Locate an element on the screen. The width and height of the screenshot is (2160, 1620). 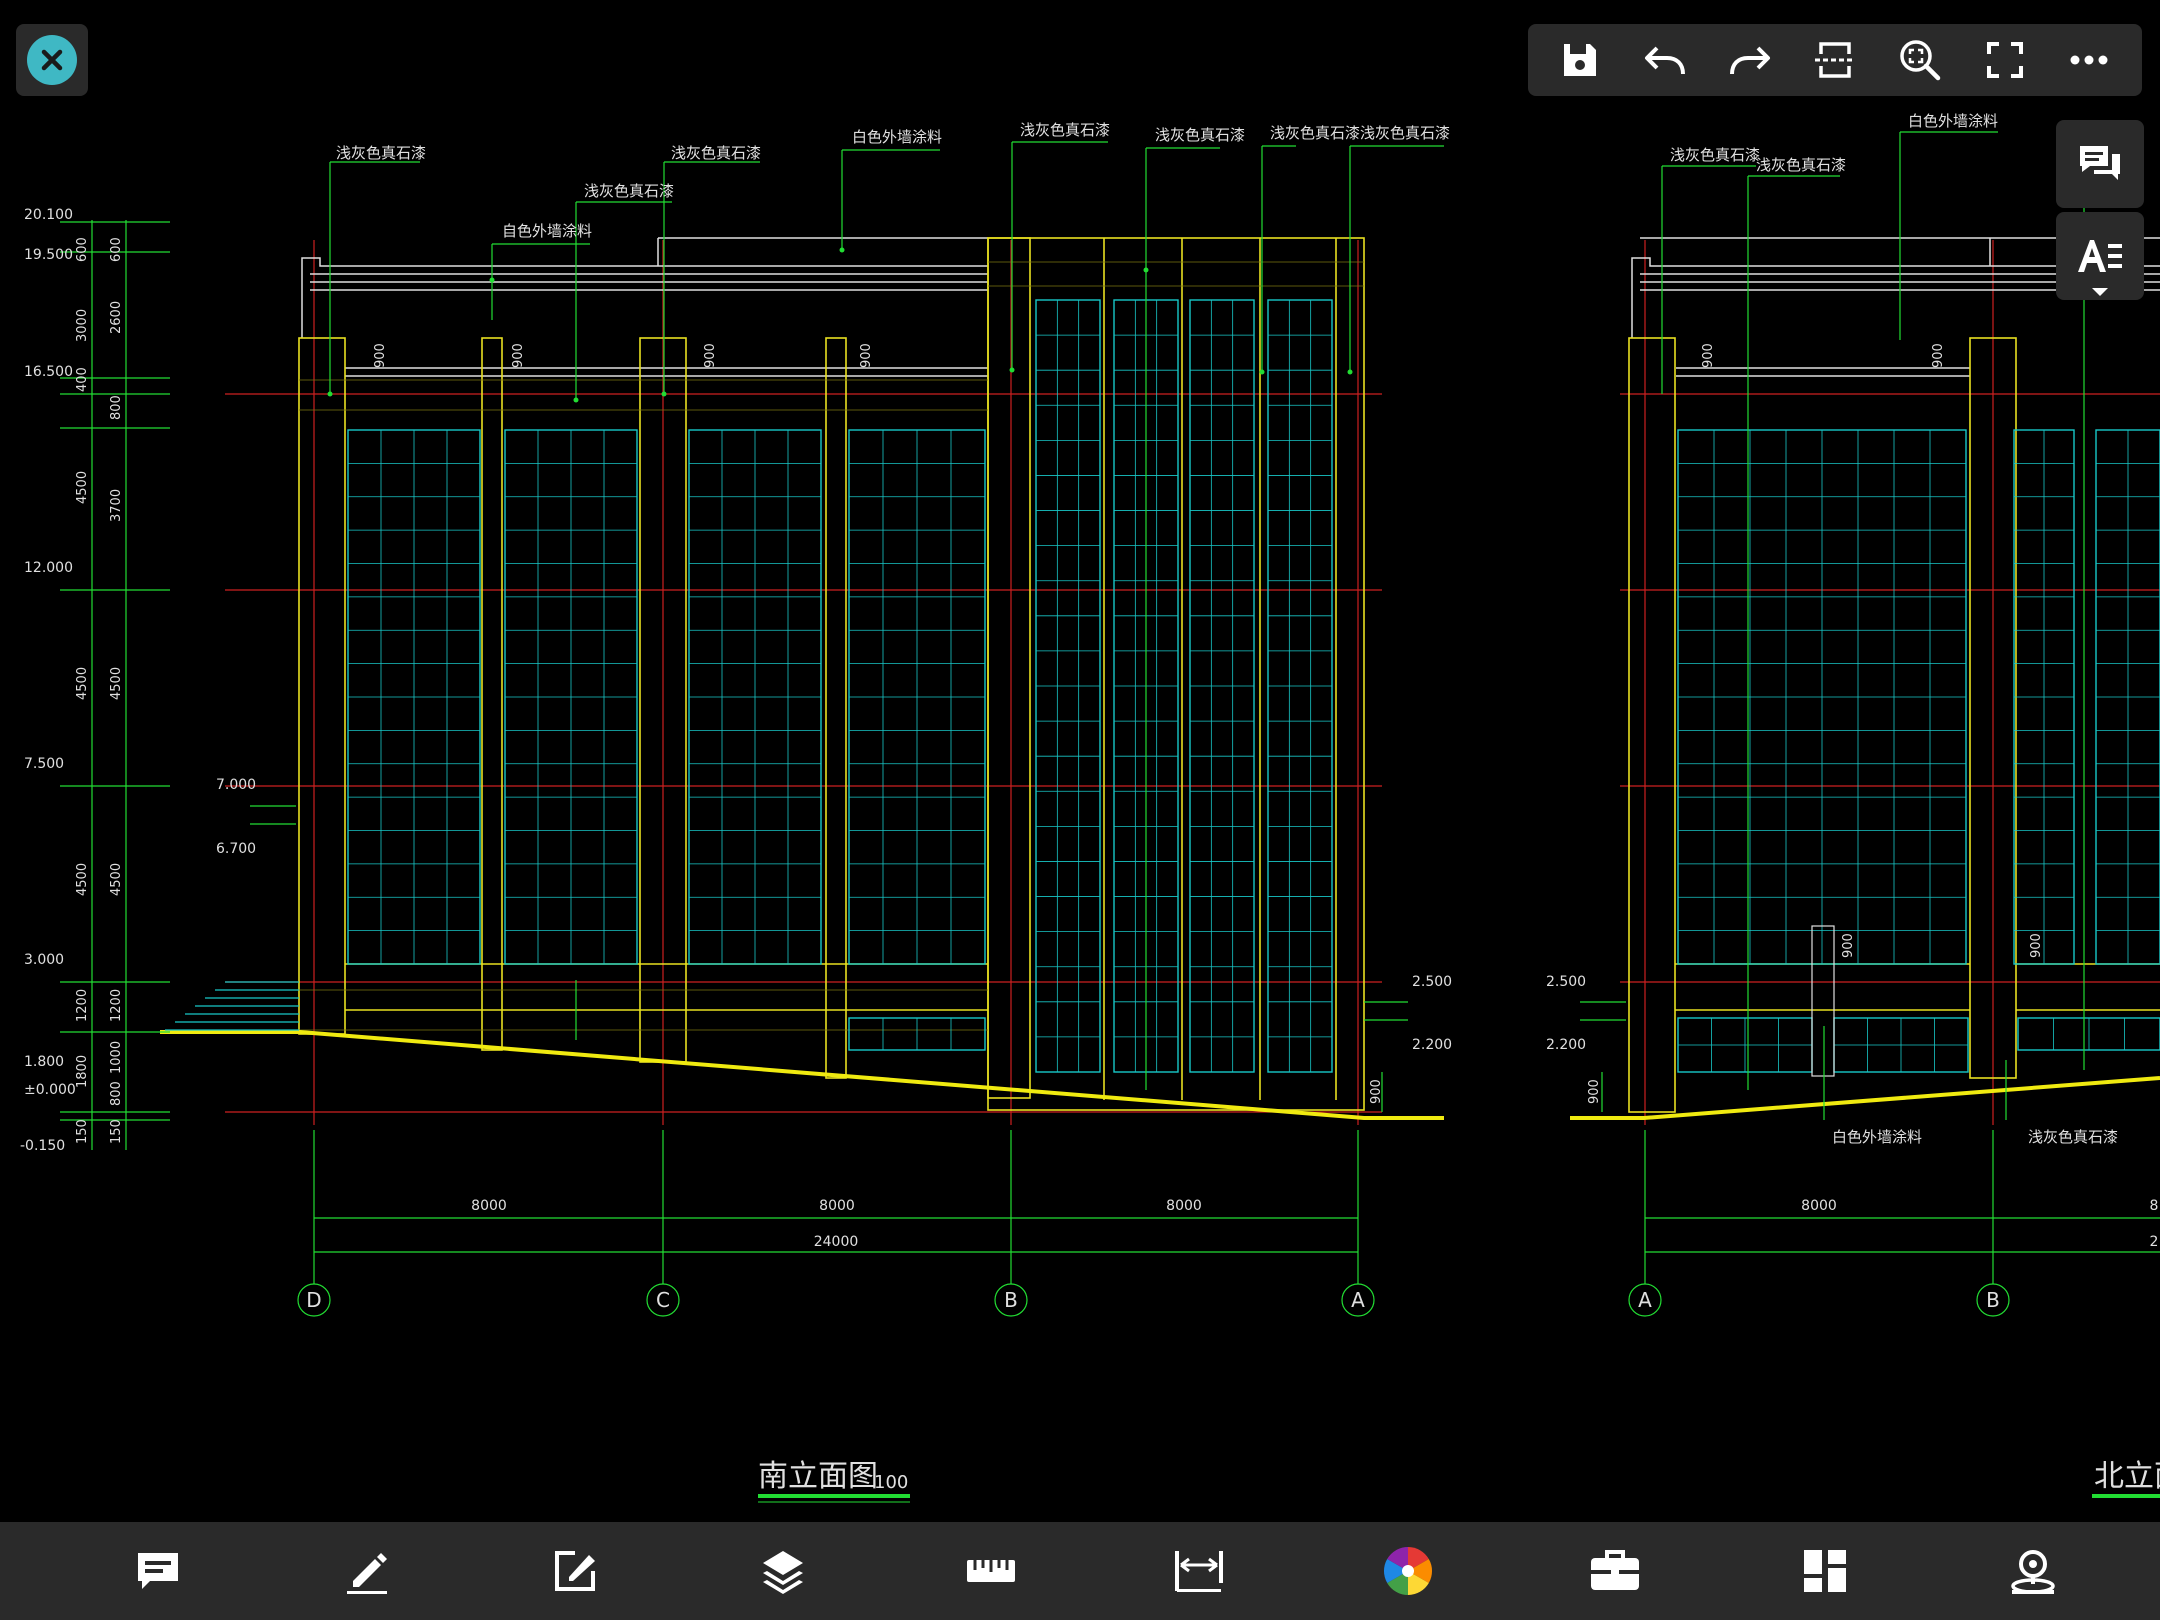
section-icon is located at coordinates (1834, 60).